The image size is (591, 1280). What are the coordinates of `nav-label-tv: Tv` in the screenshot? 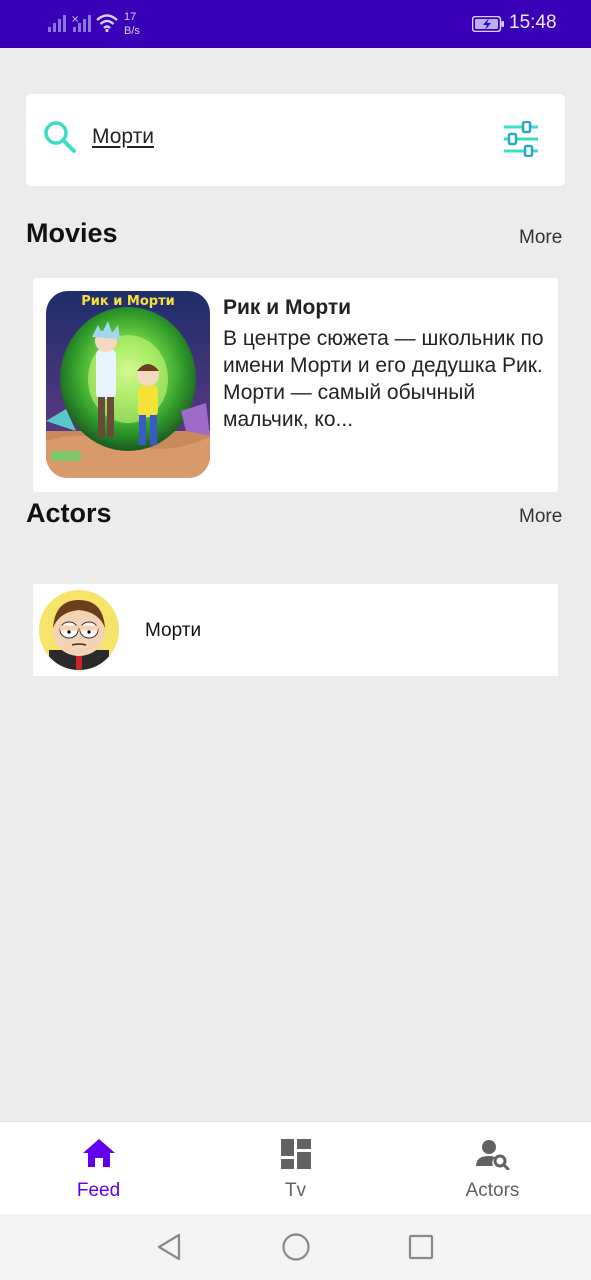 It's located at (295, 1190).